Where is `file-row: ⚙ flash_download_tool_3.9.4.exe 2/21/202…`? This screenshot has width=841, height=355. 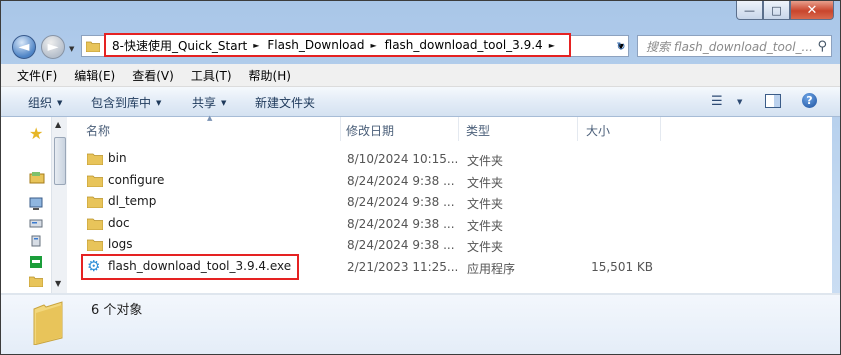
file-row: ⚙ flash_download_tool_3.9.4.exe 2/21/202… is located at coordinates (449, 267).